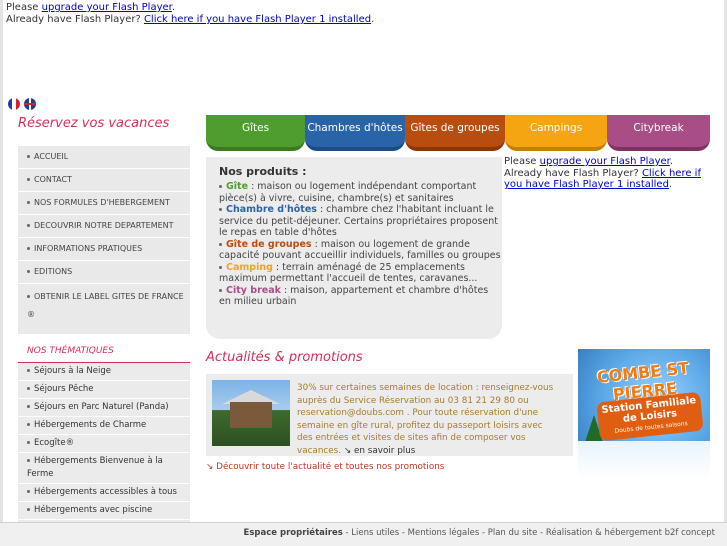  Describe the element at coordinates (385, 450) in the screenshot. I see `more-label: en savoir plus` at that location.